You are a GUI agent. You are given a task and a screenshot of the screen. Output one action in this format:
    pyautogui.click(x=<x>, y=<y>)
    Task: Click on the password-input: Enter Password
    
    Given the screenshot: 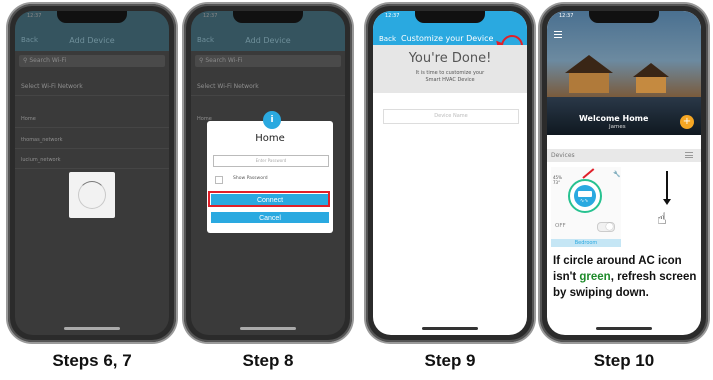 What is the action you would take?
    pyautogui.click(x=271, y=161)
    